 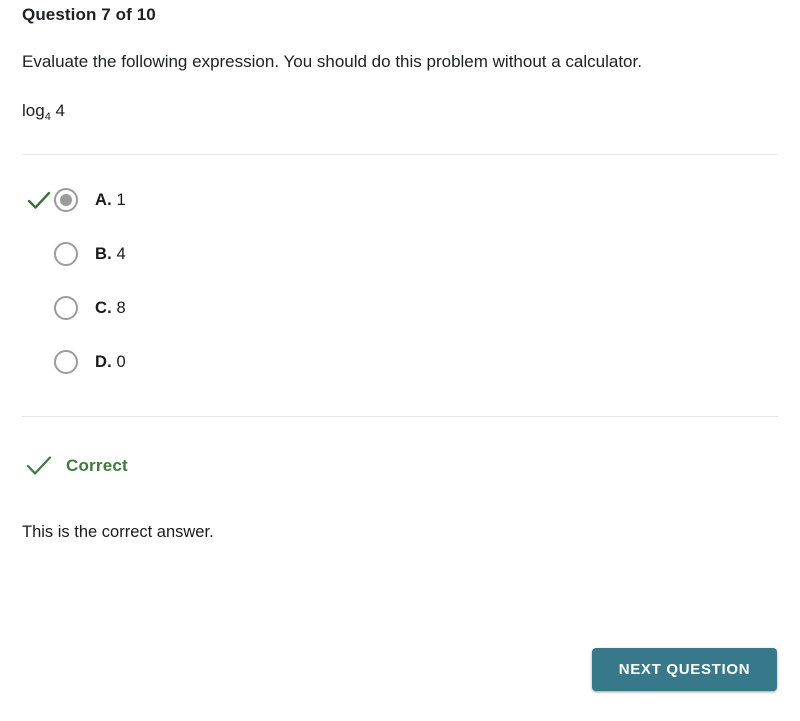 I want to click on option-row-d: D. 0, so click(x=400, y=362).